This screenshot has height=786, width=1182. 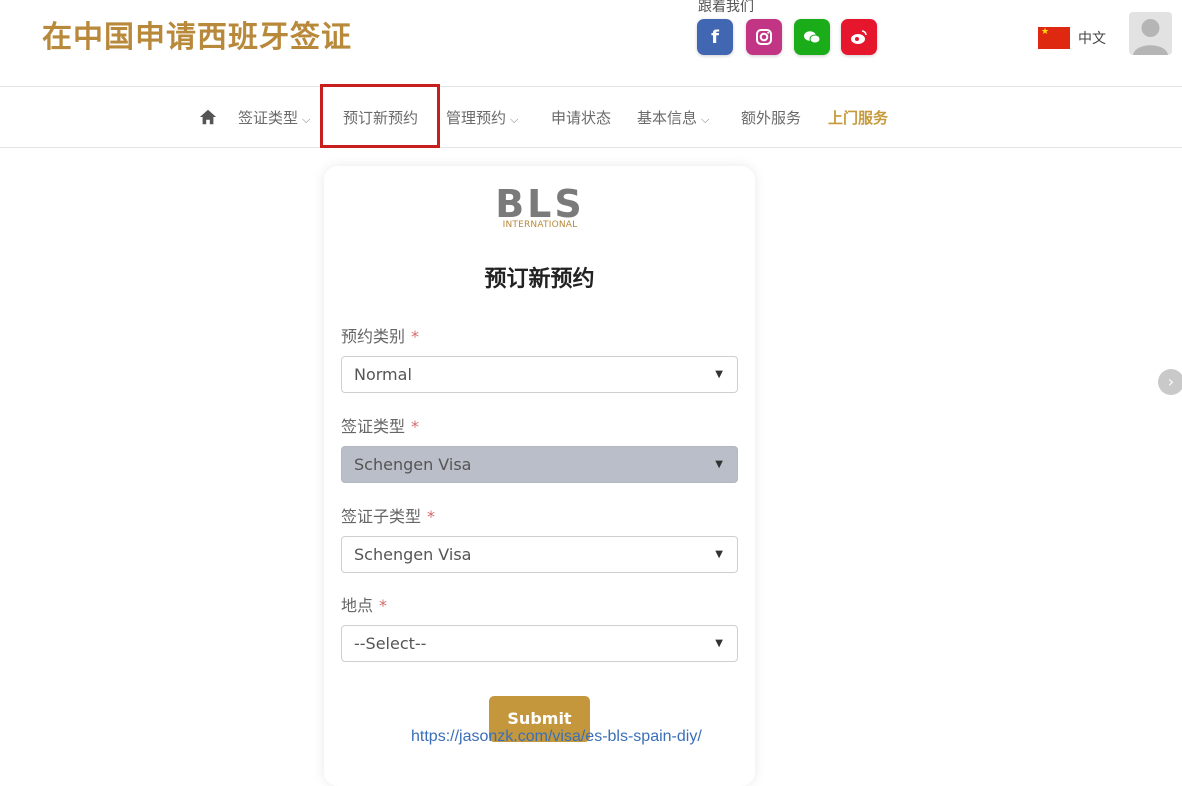 What do you see at coordinates (1092, 38) in the screenshot?
I see `language-selector: 中文` at bounding box center [1092, 38].